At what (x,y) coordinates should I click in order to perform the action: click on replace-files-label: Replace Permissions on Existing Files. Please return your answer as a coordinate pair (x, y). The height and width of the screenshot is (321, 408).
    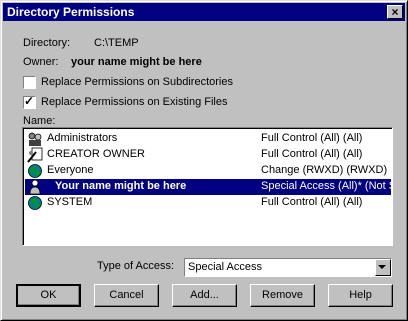
    Looking at the image, I should click on (134, 102).